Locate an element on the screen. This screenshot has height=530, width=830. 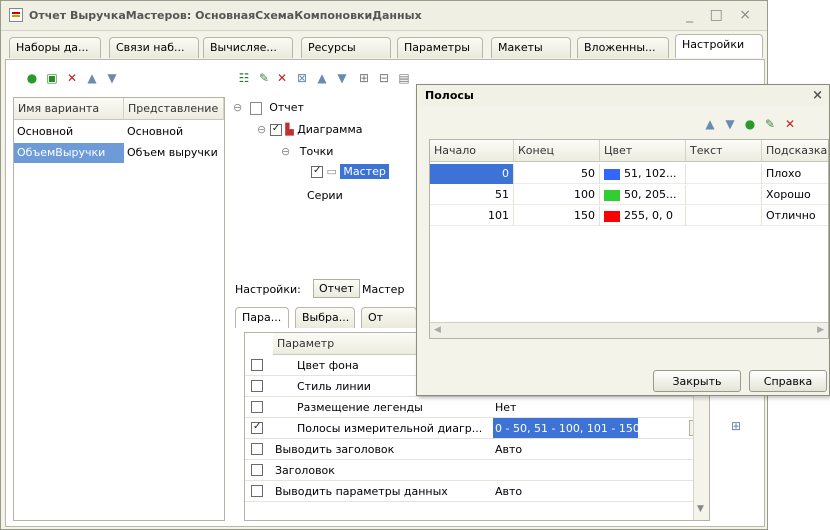
tree-node-points: ⊖ Точки is located at coordinates (307, 151).